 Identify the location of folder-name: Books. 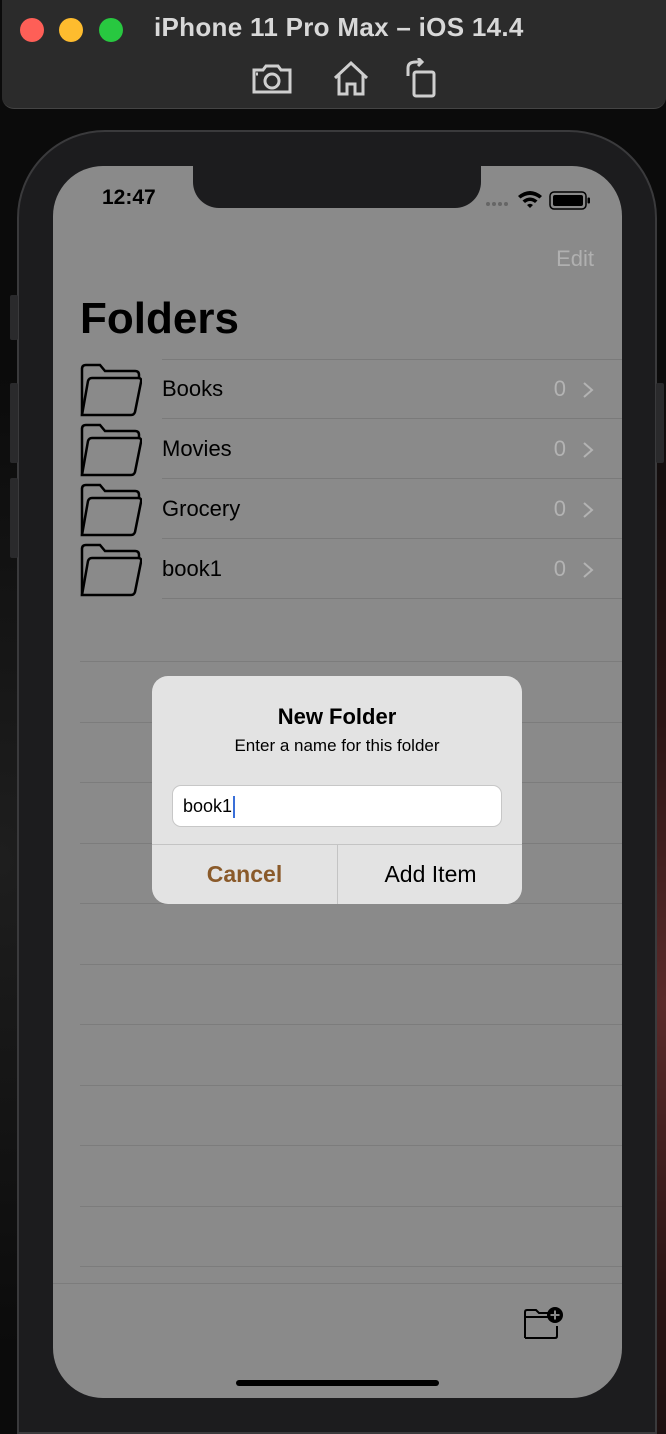
(193, 388).